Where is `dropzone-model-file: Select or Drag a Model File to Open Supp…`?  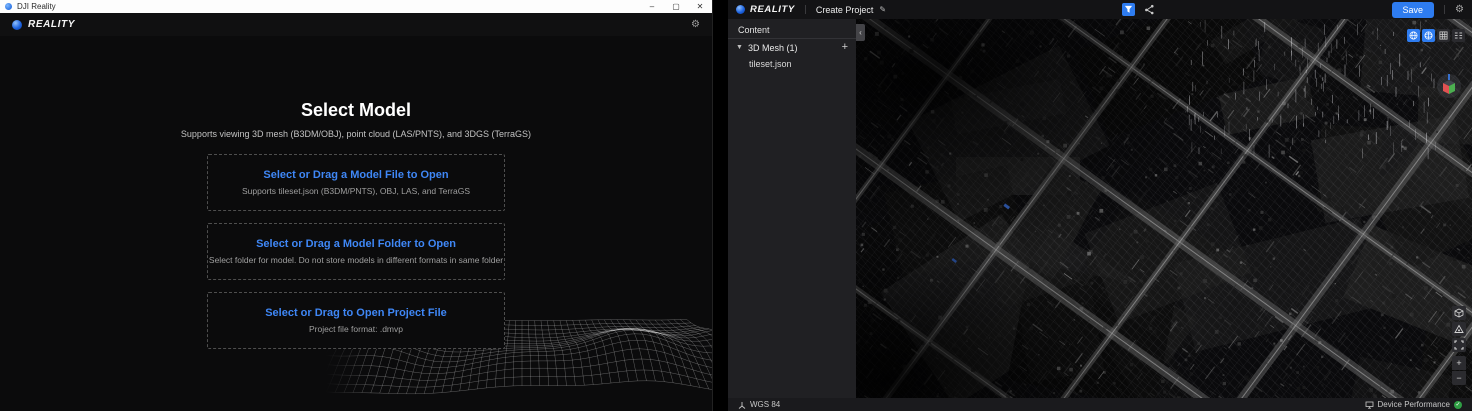
dropzone-model-file: Select or Drag a Model File to Open Supp… is located at coordinates (356, 182).